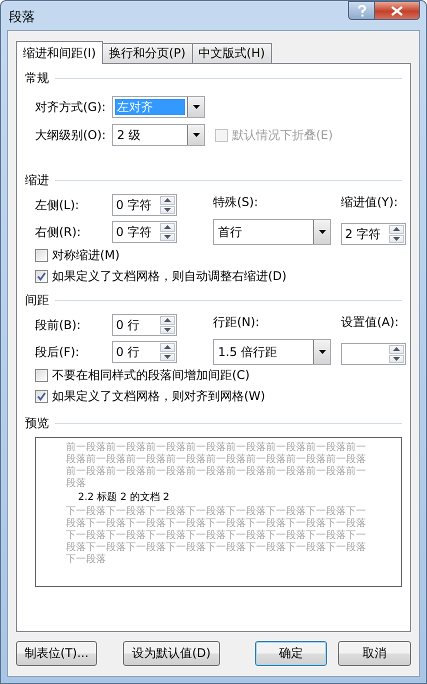  What do you see at coordinates (169, 276) in the screenshot?
I see `checkbox-label: 如果定义了文档网格，则自动调整右缩进(D)` at bounding box center [169, 276].